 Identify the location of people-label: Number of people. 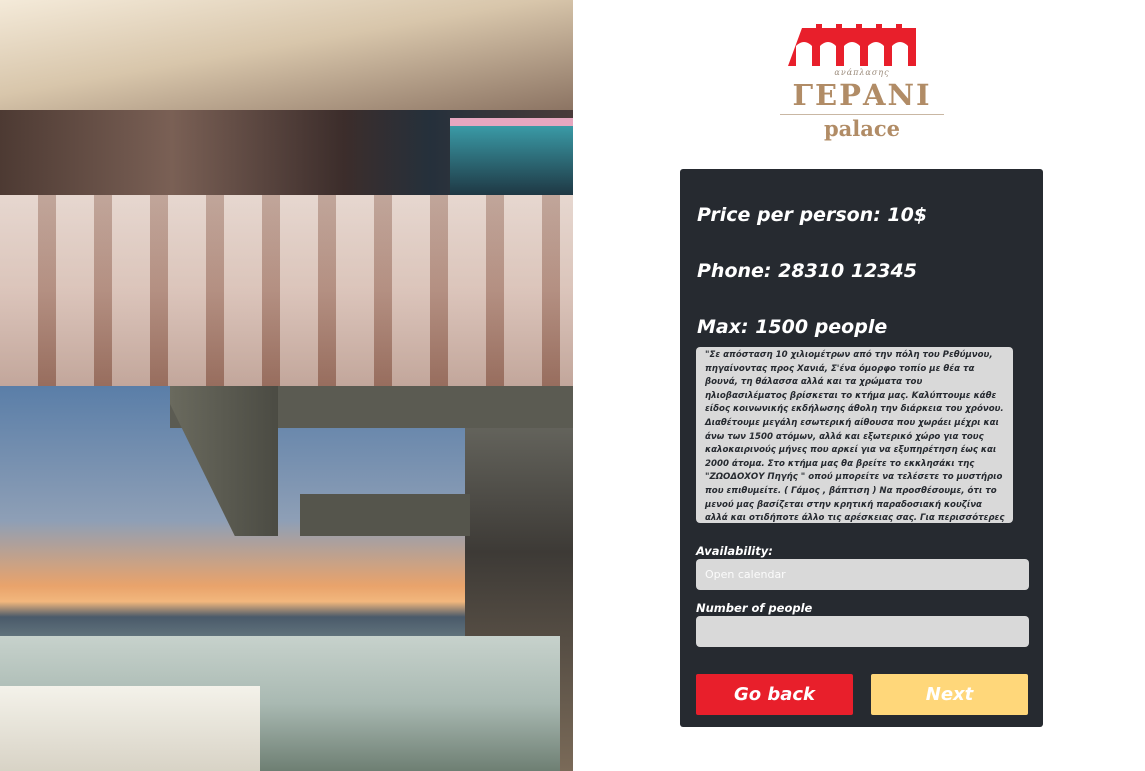
(754, 608).